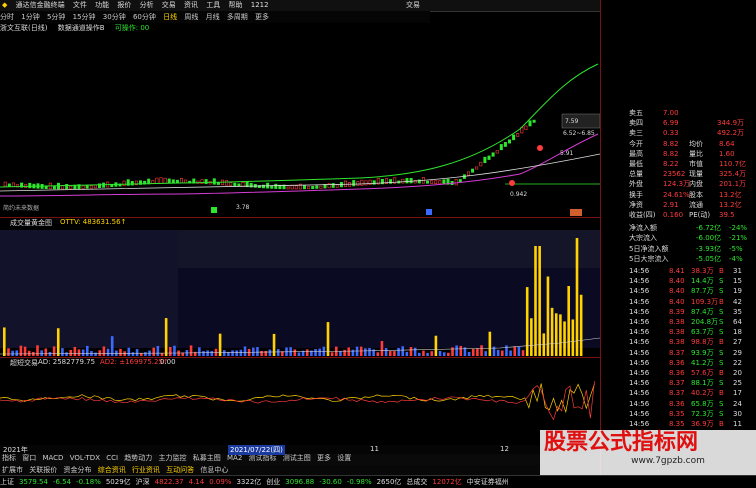 The image size is (756, 488). Describe the element at coordinates (297, 458) in the screenshot. I see `tab-test-main: 测试主图` at that location.